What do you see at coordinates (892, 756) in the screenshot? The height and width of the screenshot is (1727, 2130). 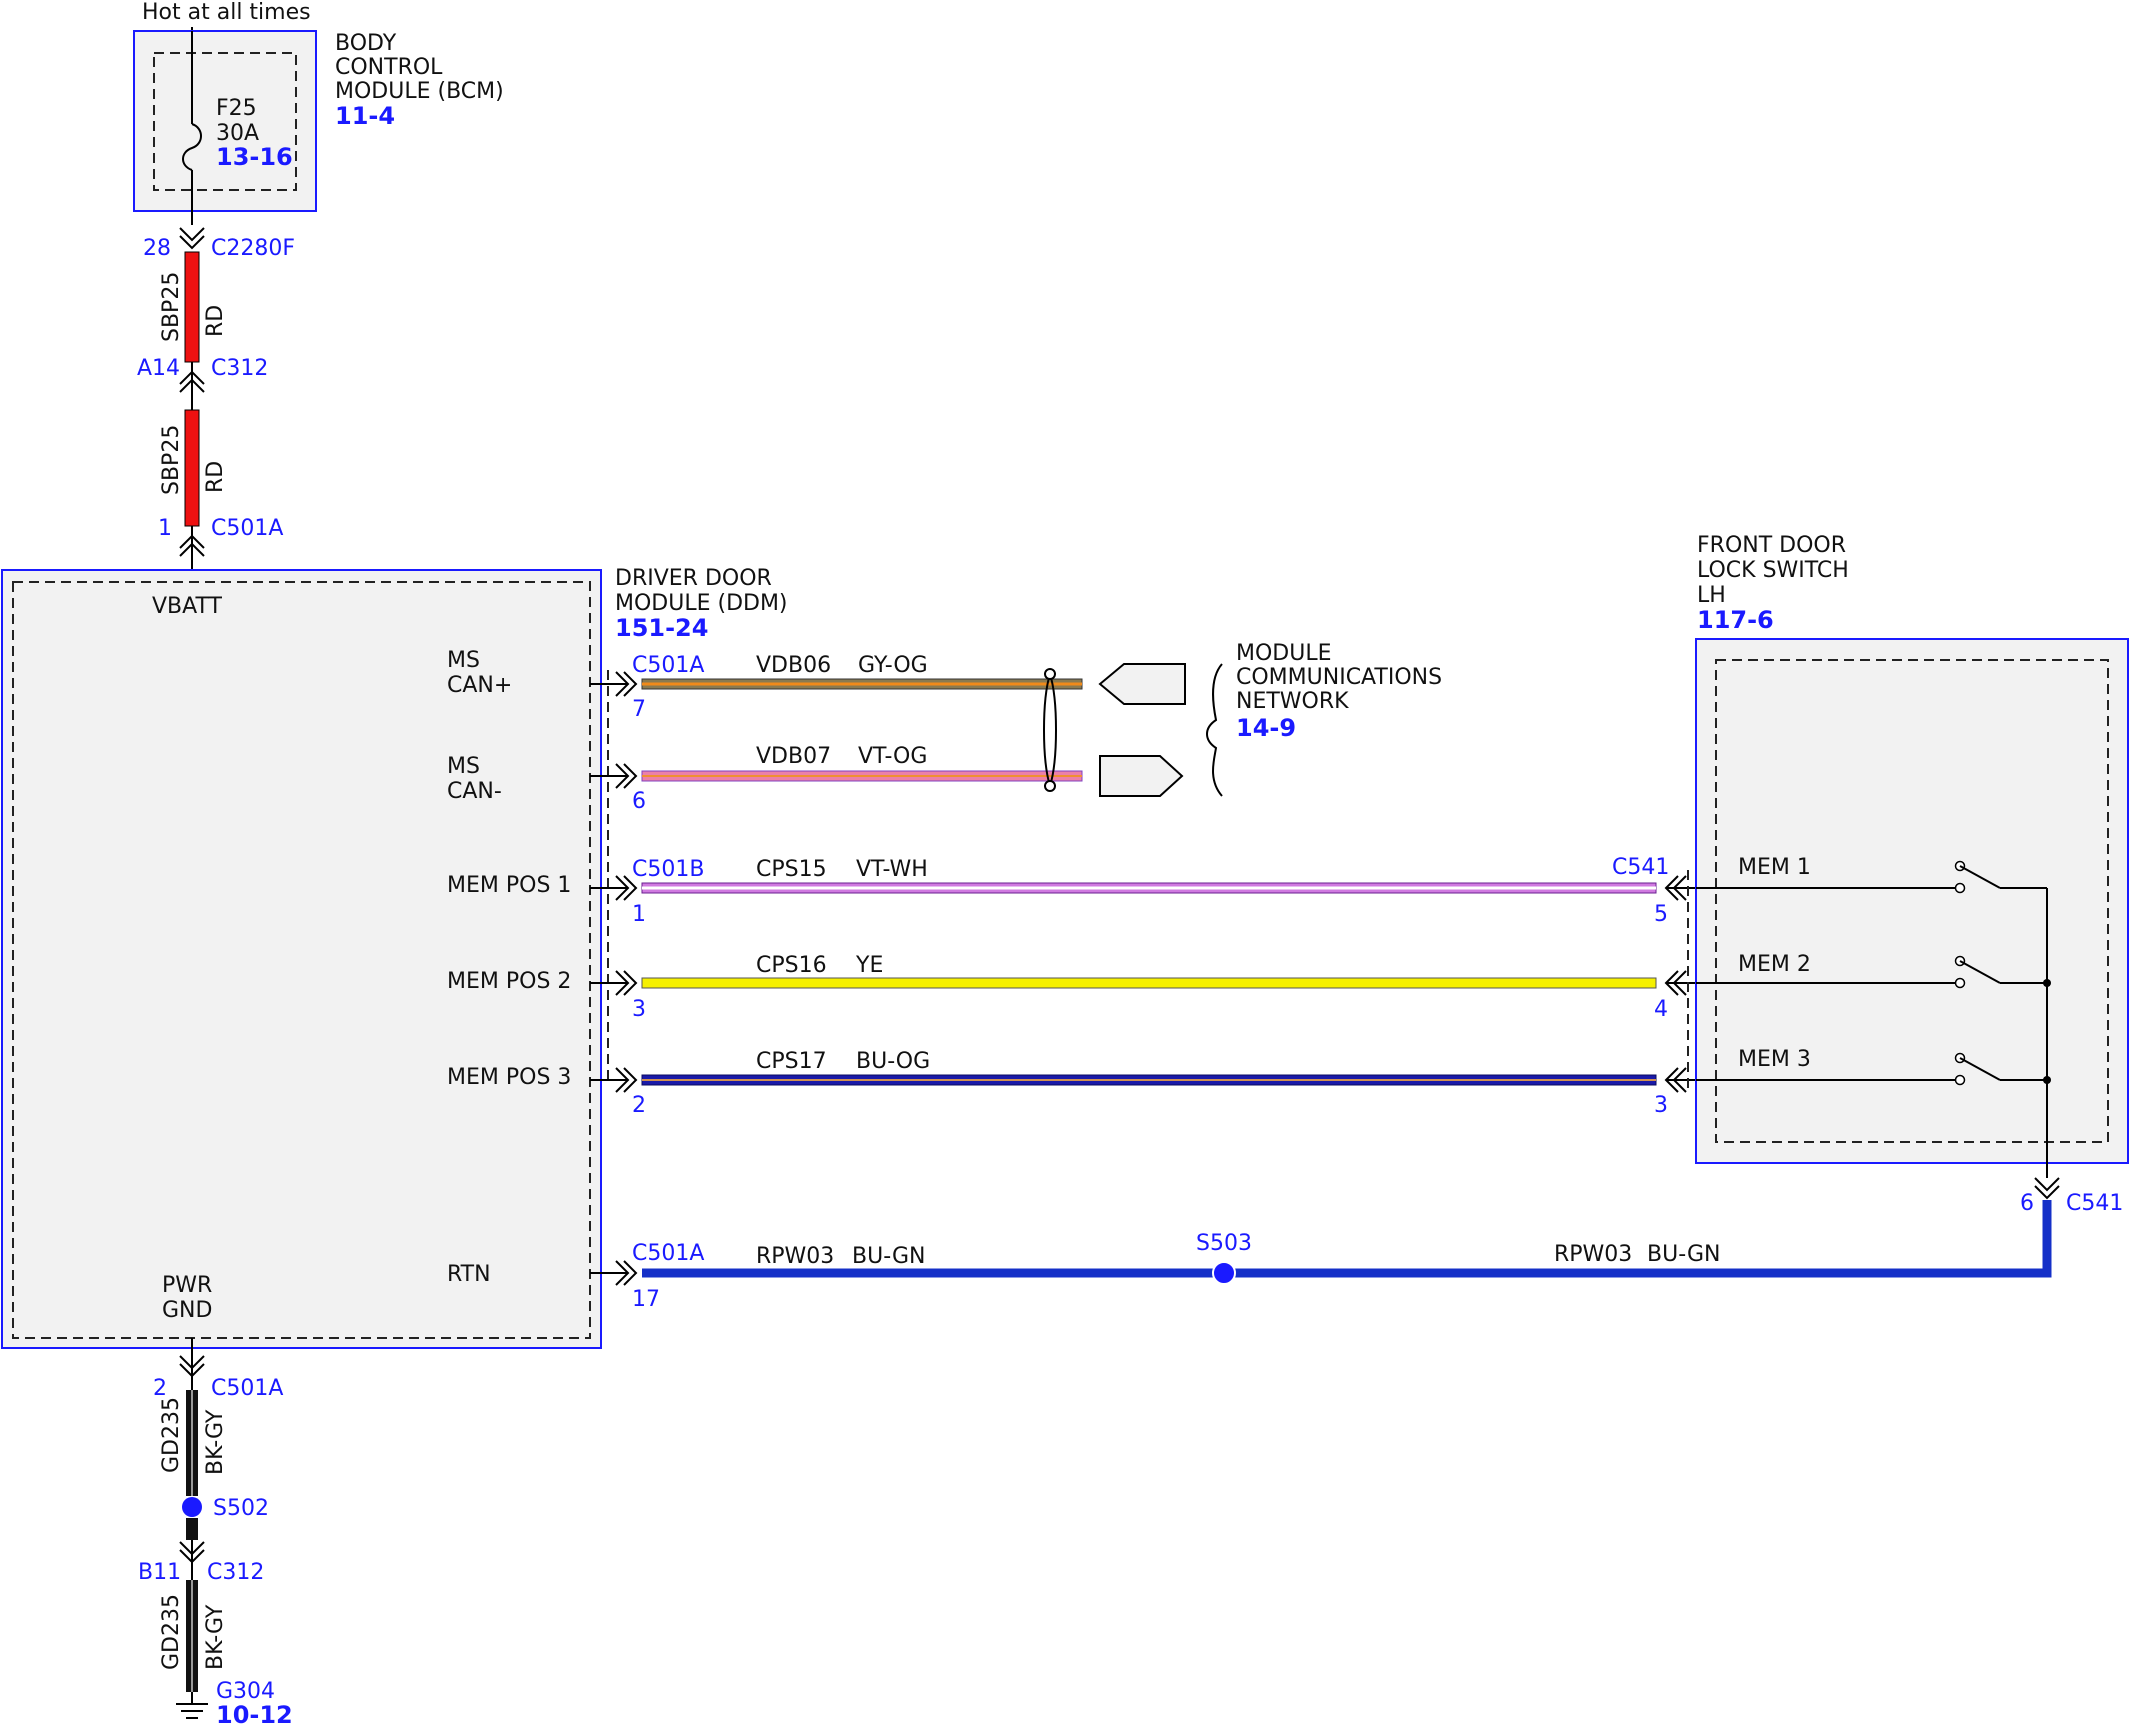 I see `color-vt-og: VT-OG` at bounding box center [892, 756].